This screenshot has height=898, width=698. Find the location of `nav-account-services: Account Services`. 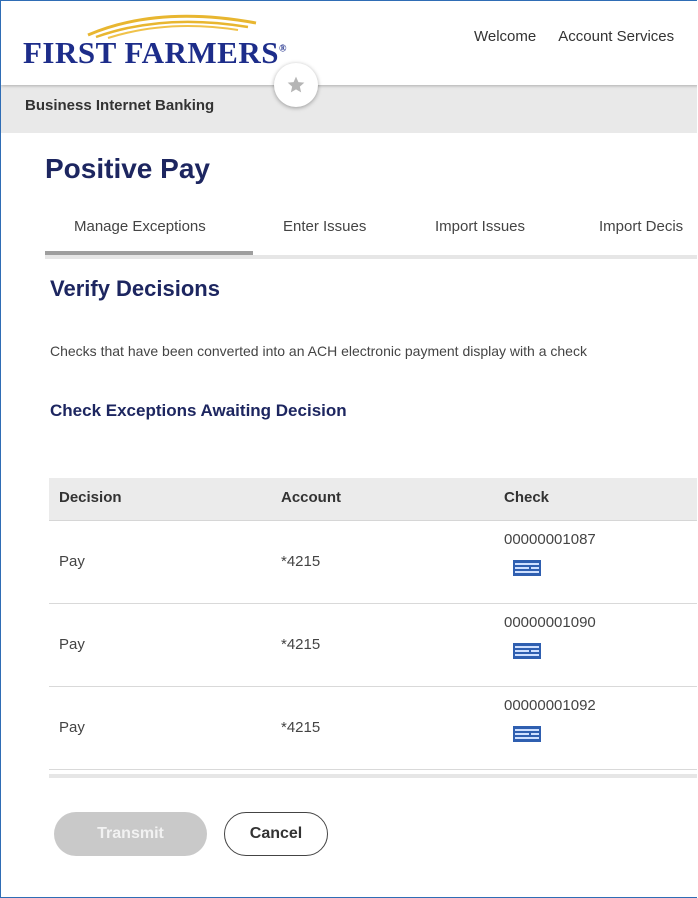

nav-account-services: Account Services is located at coordinates (616, 36).